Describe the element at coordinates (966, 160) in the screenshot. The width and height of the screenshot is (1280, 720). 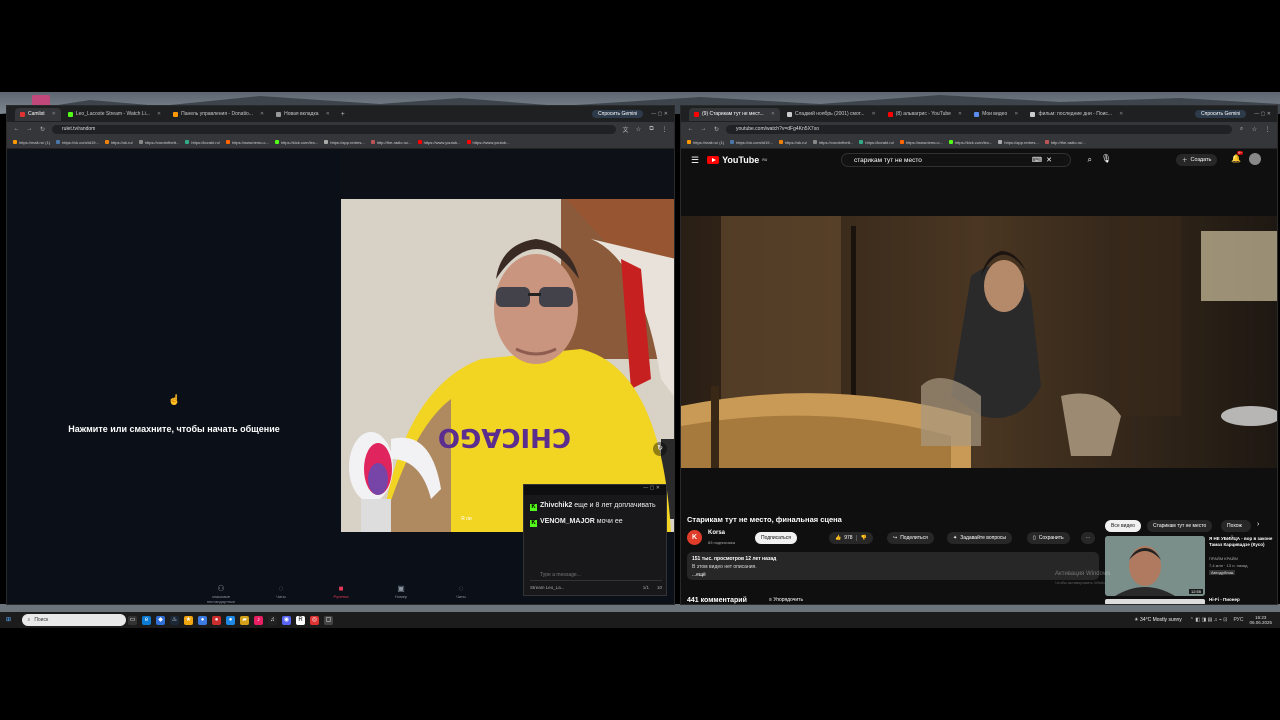
I see `youtube-search-input: старикам тут не место ⌨ ✕ ⌕` at that location.